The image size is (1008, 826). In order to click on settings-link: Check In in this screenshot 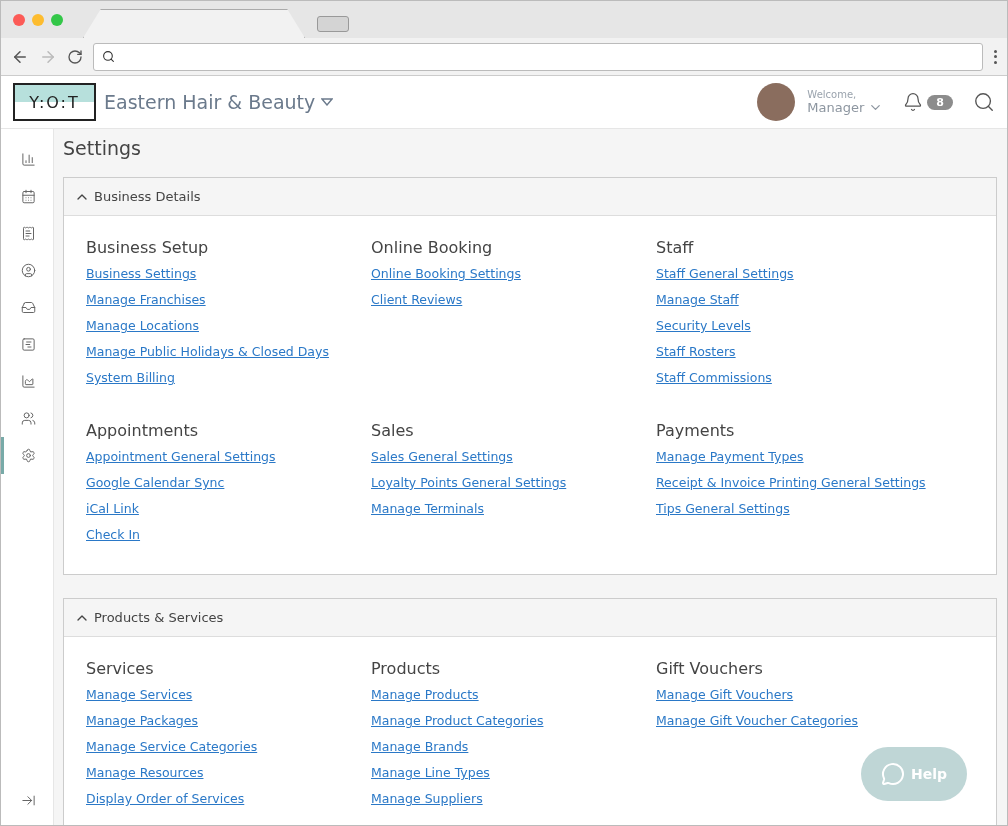, I will do `click(228, 535)`.